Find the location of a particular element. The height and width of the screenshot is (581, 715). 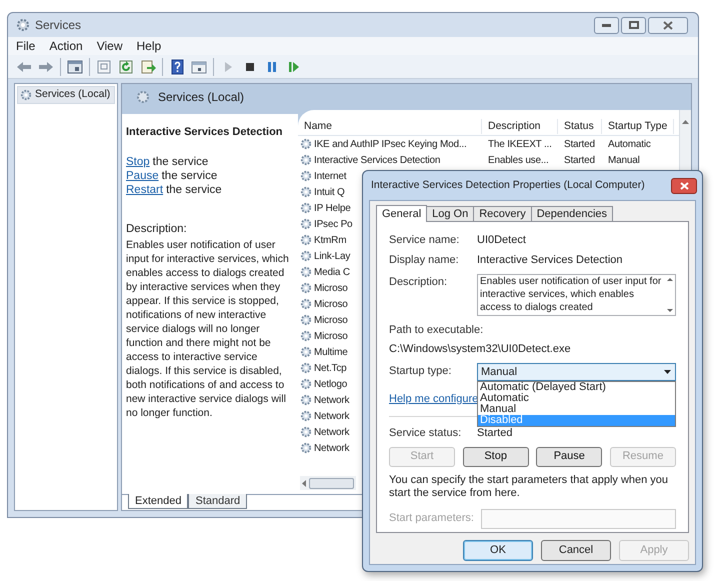

scrollbar-thumb is located at coordinates (331, 483).